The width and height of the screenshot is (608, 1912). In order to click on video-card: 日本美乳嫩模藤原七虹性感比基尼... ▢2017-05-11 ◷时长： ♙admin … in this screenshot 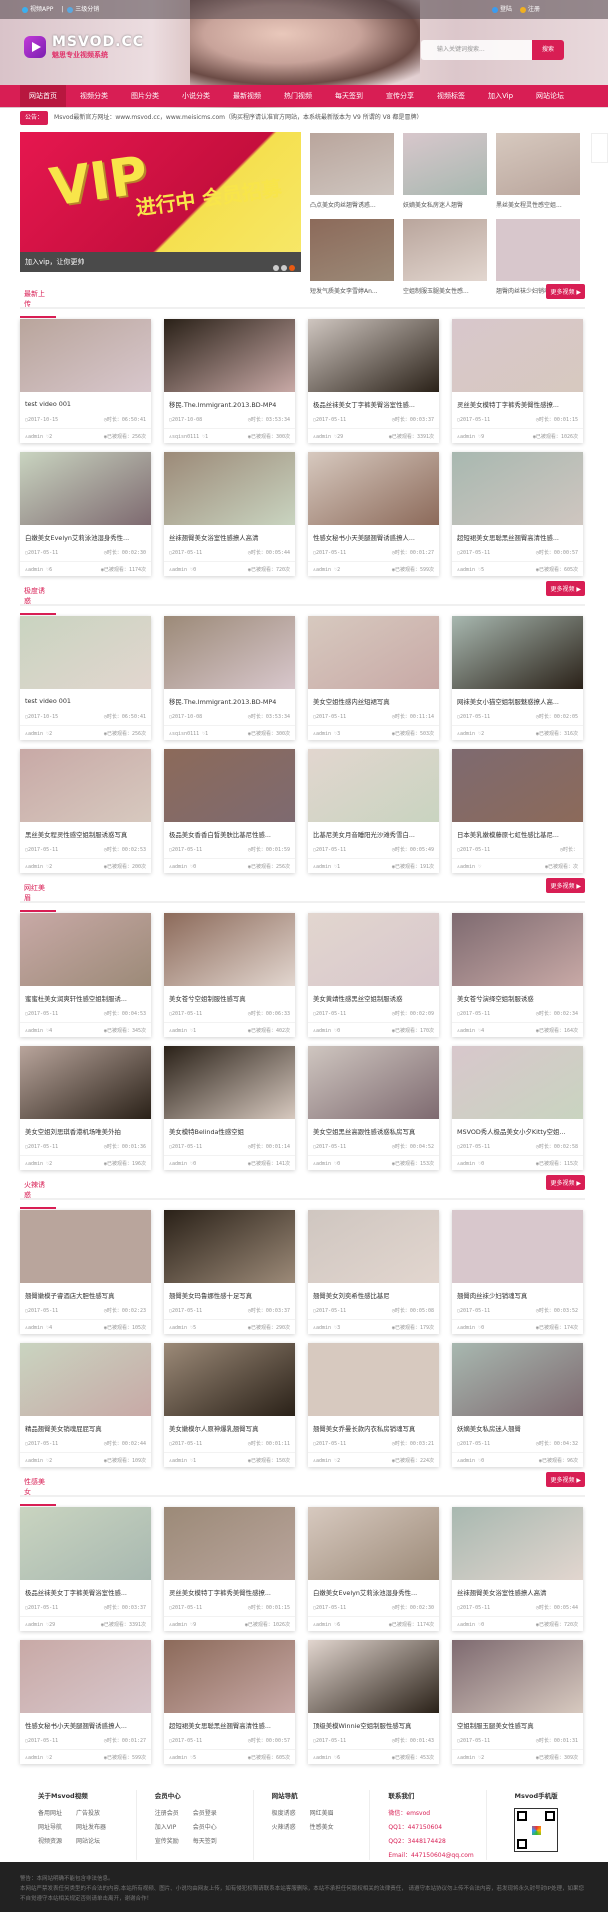, I will do `click(517, 811)`.